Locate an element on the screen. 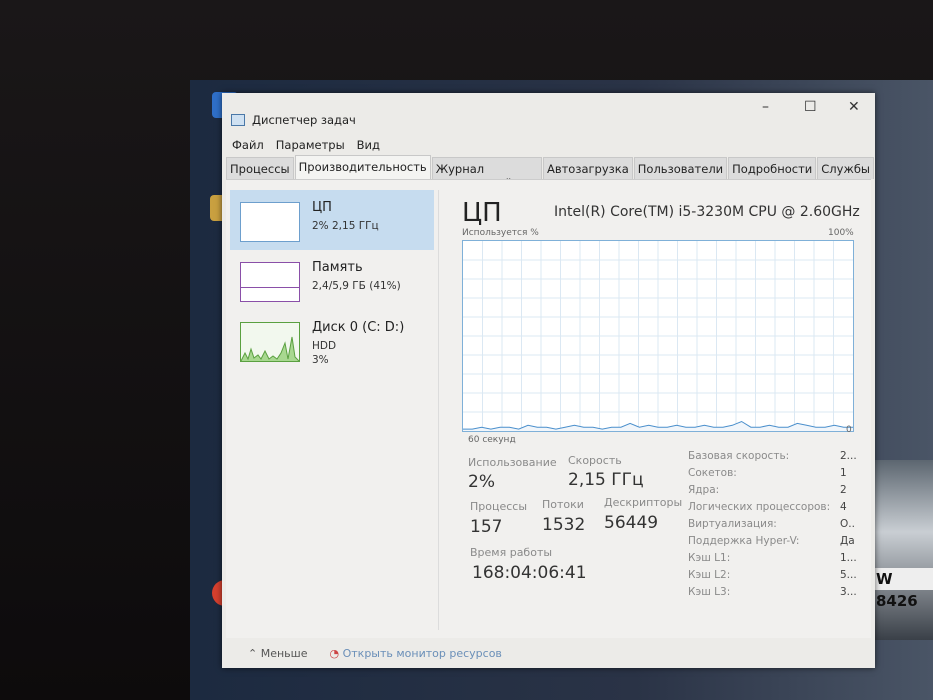 This screenshot has height=700, width=933. resource-monitor-icon: ◔ is located at coordinates (336, 653).